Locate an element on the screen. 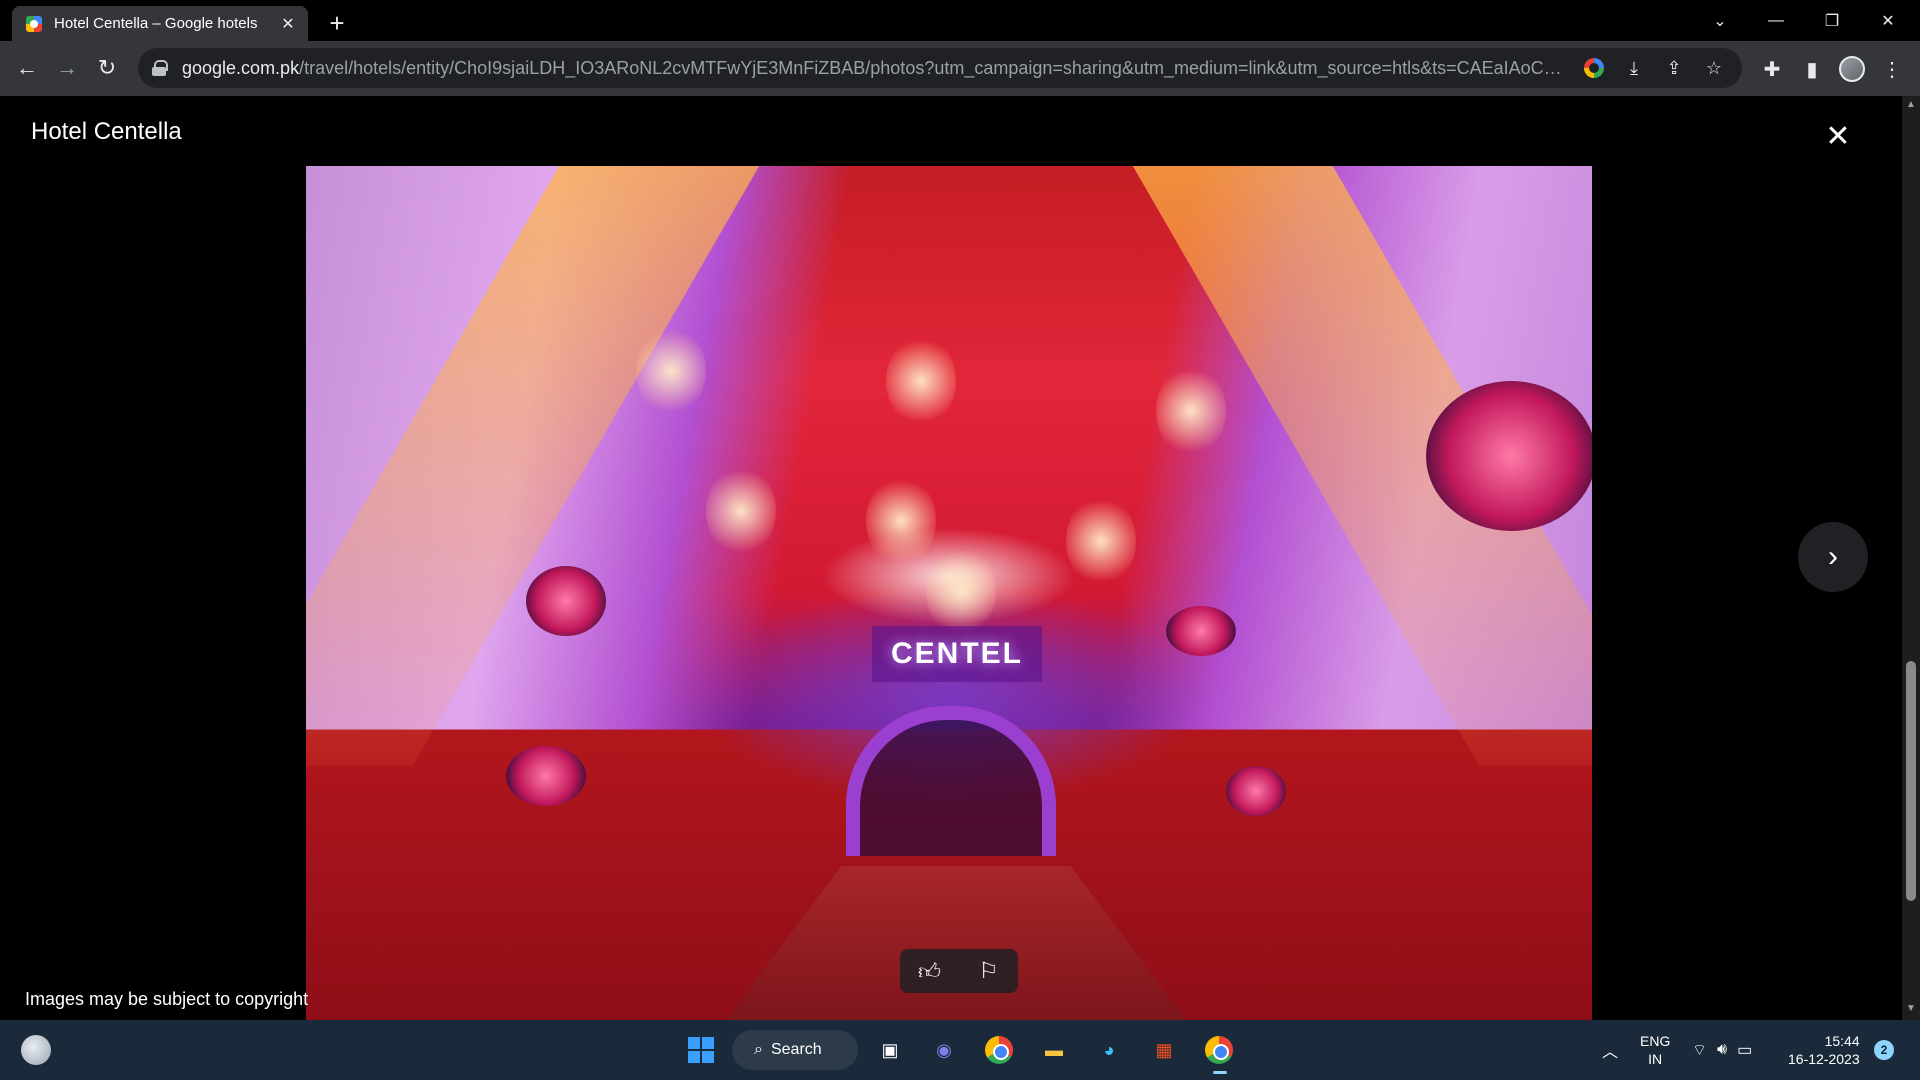  start-button is located at coordinates (701, 1050).